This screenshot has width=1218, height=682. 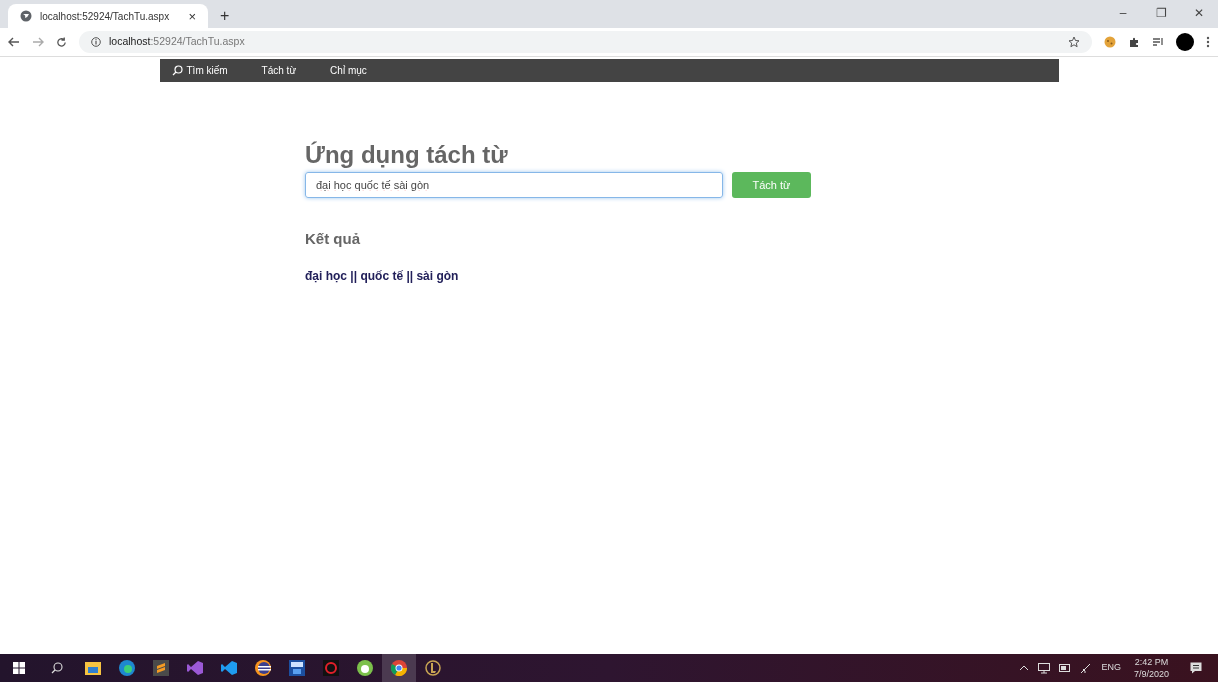 I want to click on ribbon-icon, so click(x=229, y=668).